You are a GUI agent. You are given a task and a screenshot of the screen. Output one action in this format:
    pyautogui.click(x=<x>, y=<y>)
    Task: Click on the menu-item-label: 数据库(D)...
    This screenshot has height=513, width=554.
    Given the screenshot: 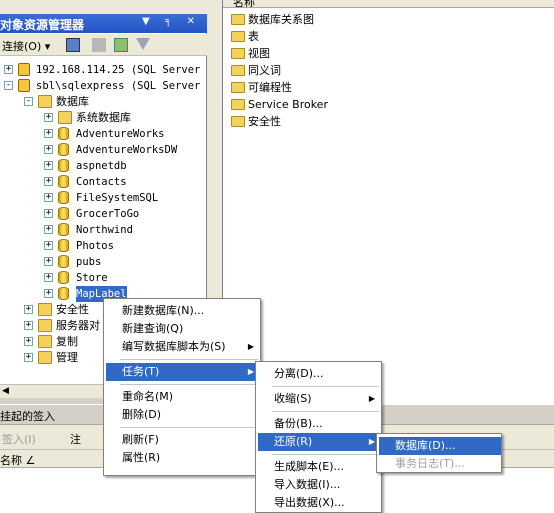 What is the action you would take?
    pyautogui.click(x=425, y=445)
    